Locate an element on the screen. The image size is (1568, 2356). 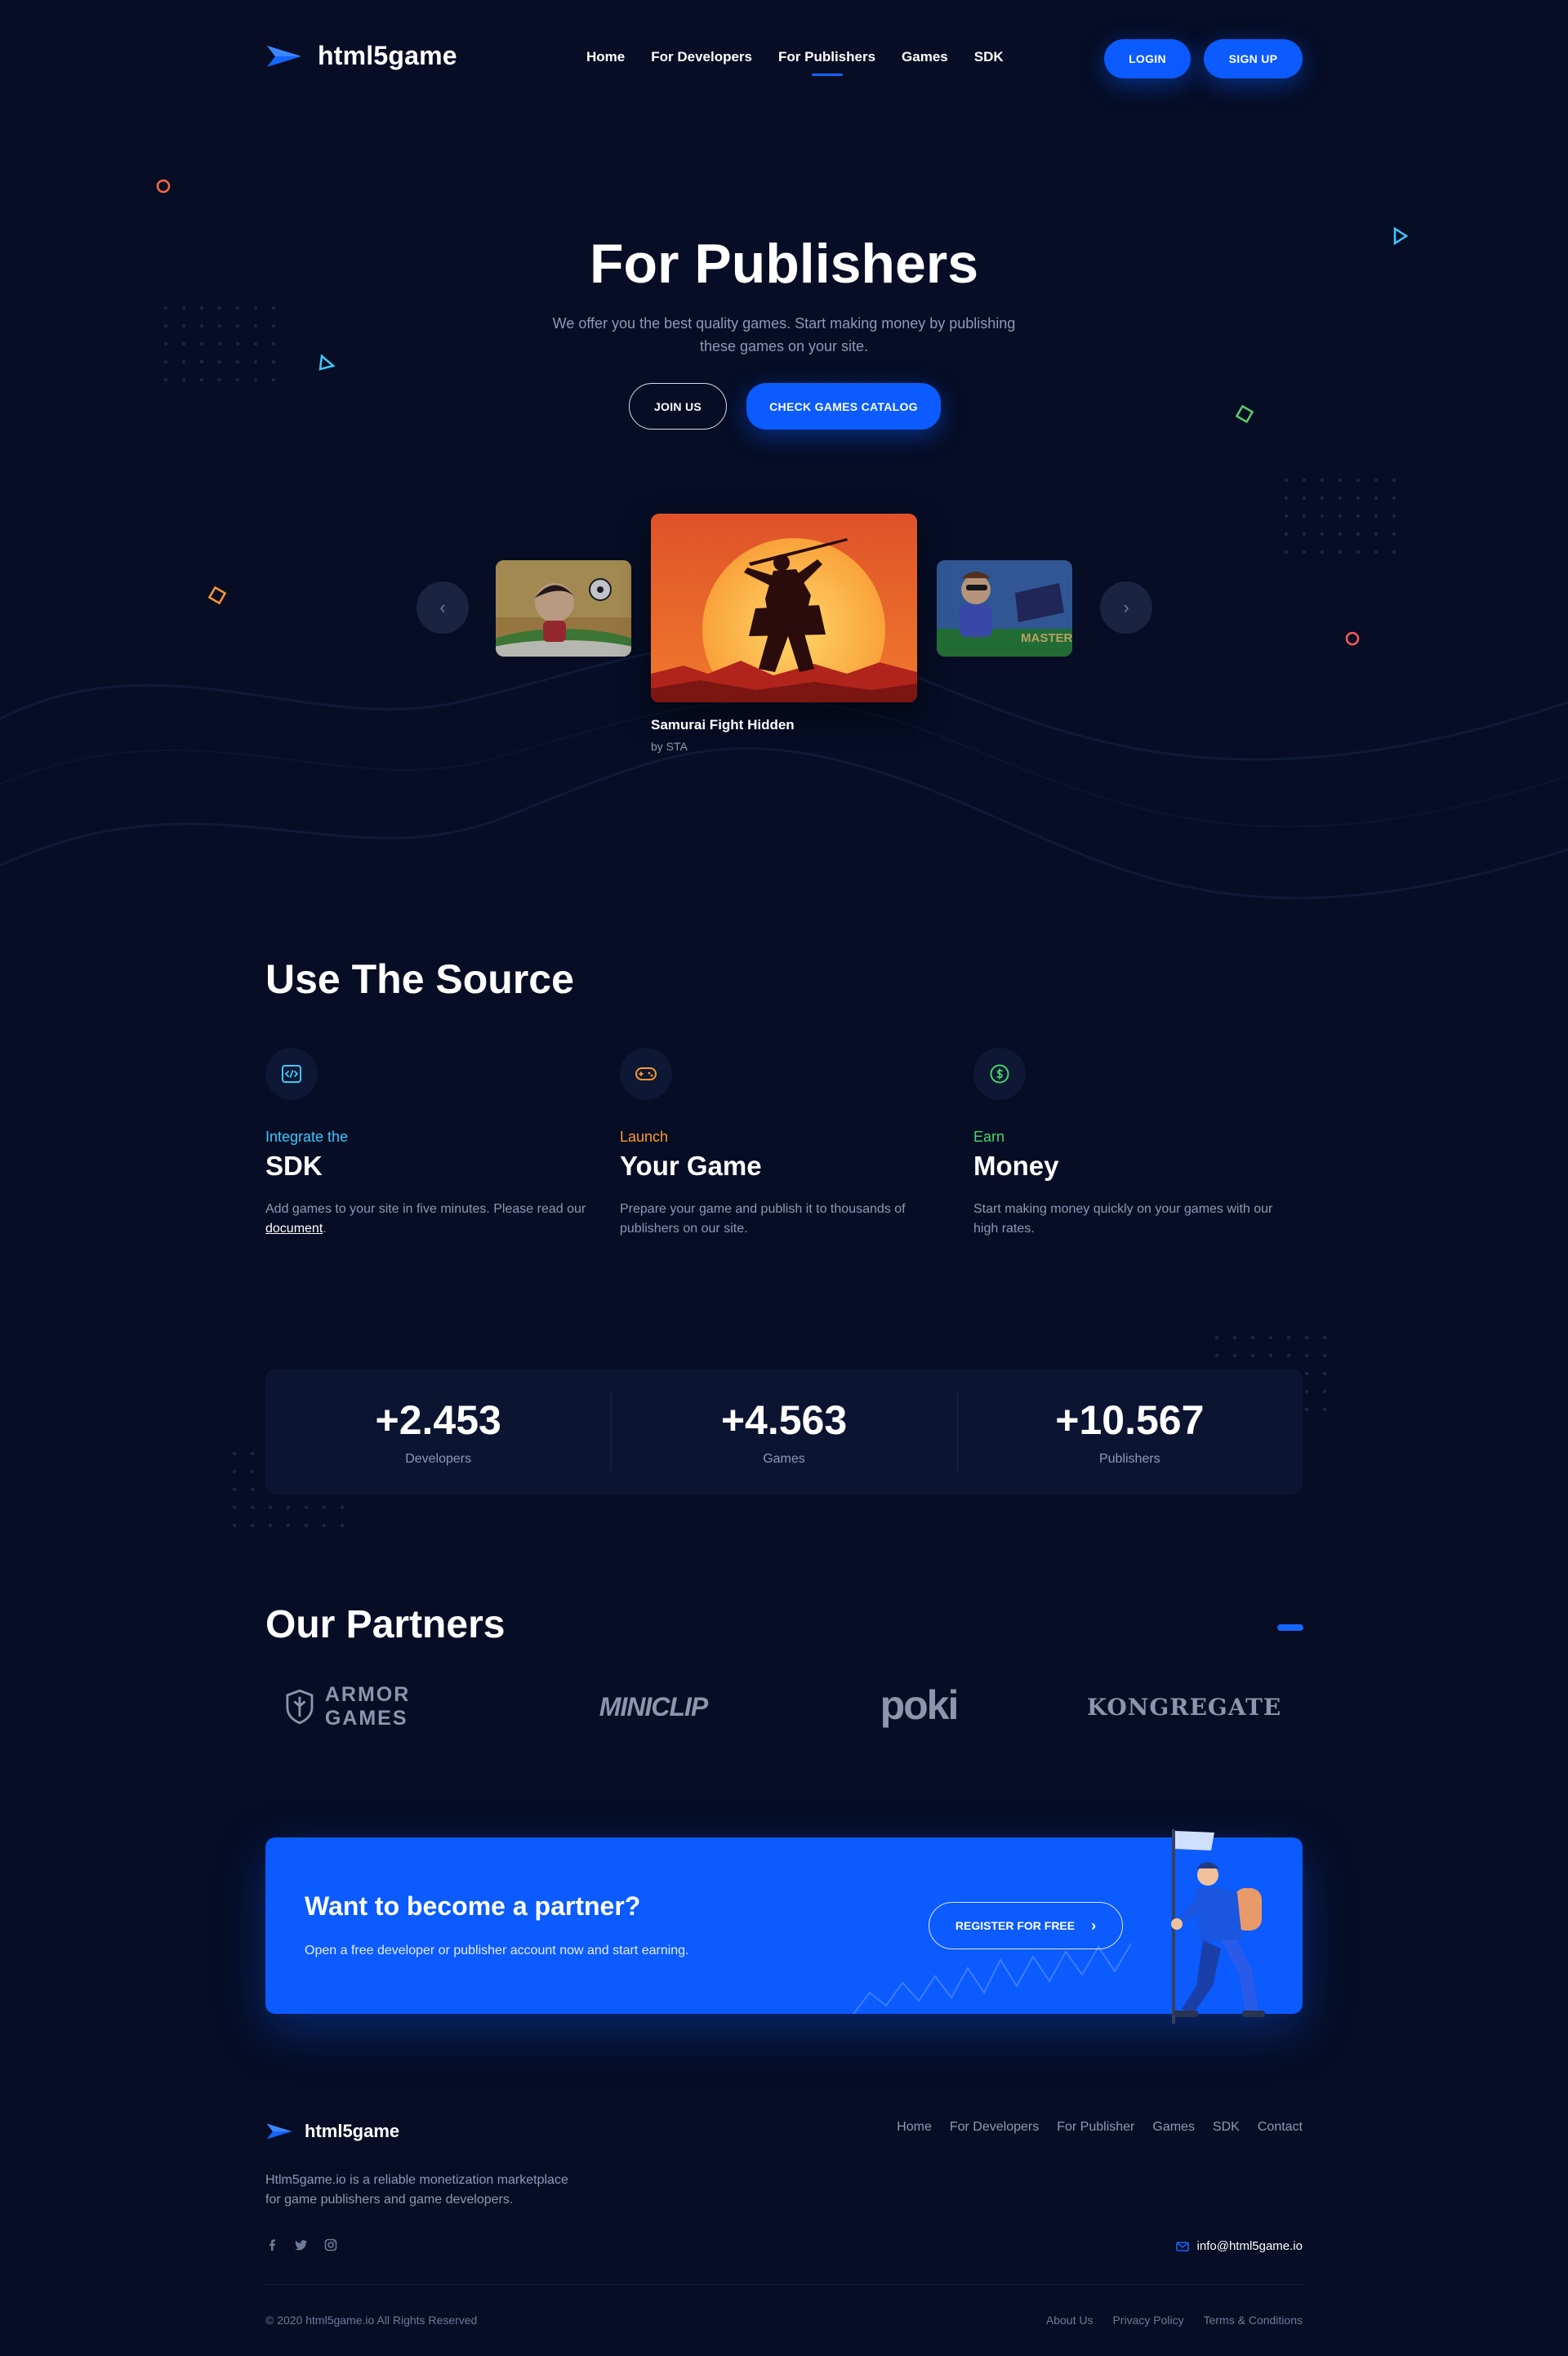
stat-value: +2.453 is located at coordinates (438, 1420).